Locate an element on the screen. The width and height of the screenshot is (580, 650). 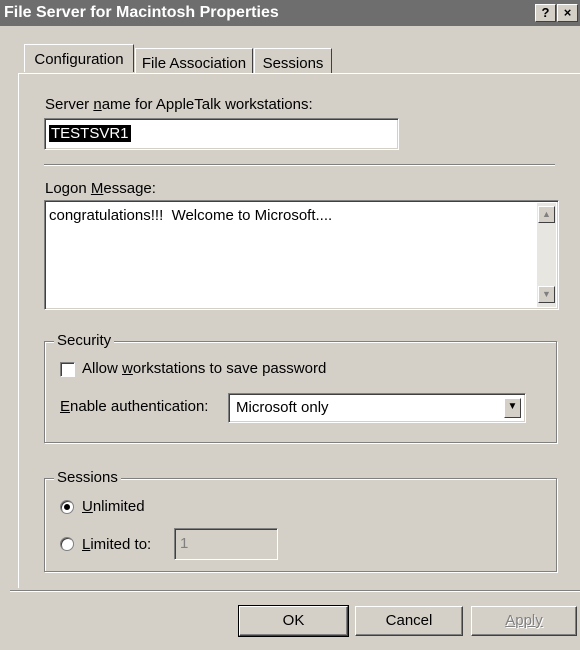
unlimited-radio is located at coordinates (67, 507).